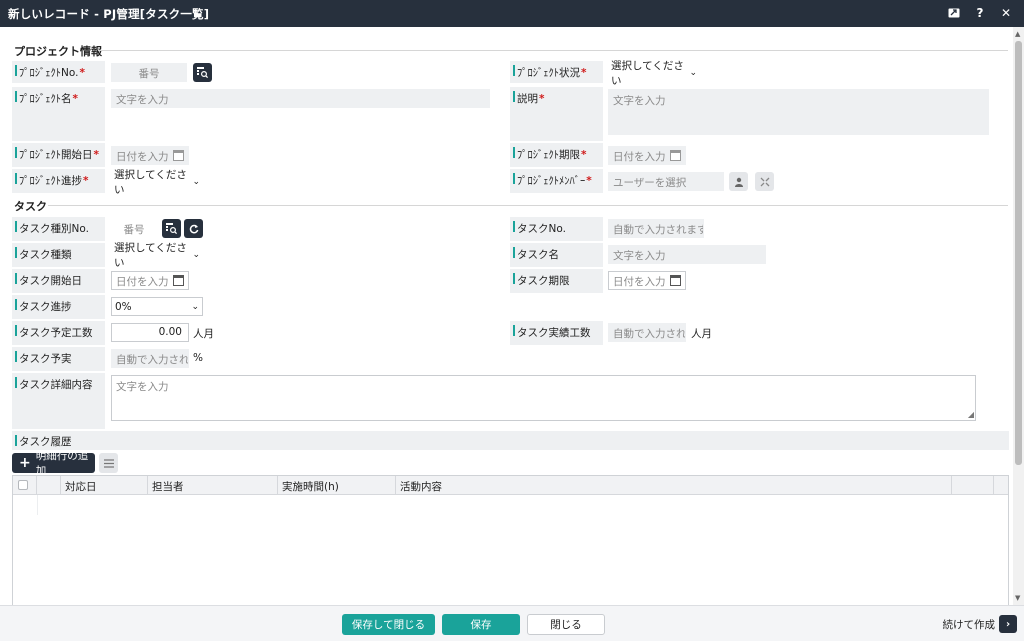  I want to click on task-deadline-label: タスク期限, so click(556, 281).